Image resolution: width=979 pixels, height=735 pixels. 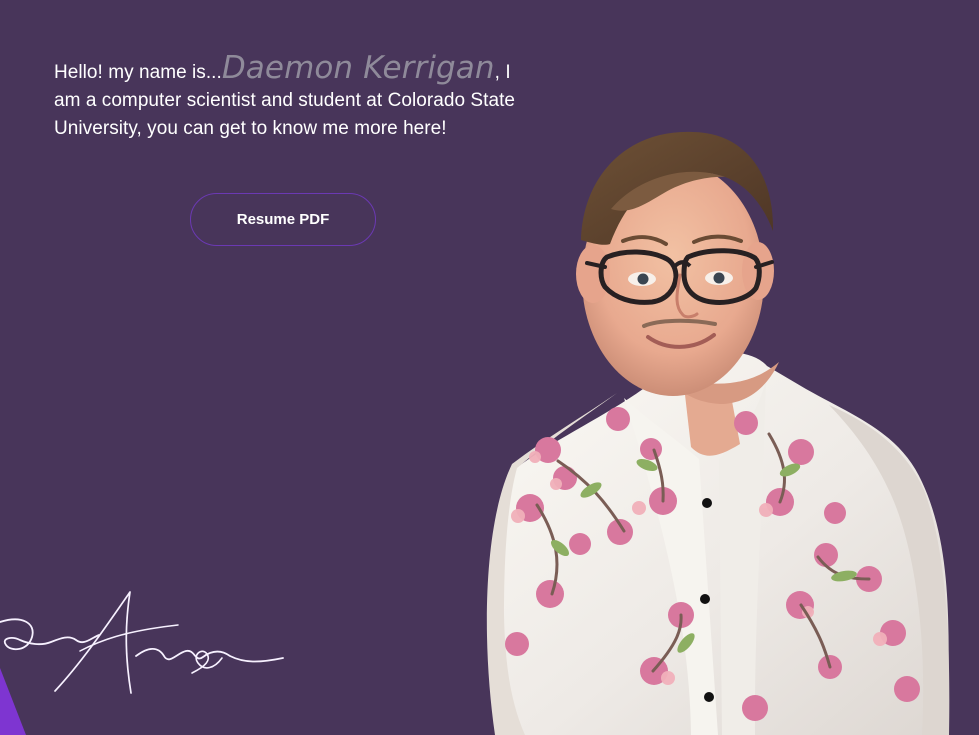 I want to click on signature-icon, so click(x=142, y=642).